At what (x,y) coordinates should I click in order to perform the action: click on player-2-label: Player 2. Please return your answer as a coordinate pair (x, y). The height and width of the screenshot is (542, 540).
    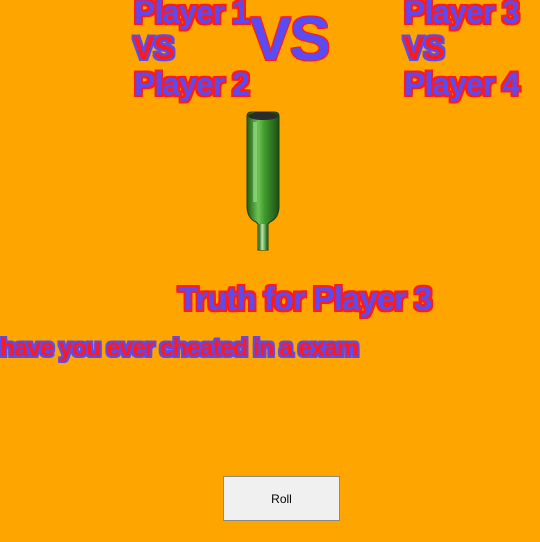
    Looking at the image, I should click on (192, 84).